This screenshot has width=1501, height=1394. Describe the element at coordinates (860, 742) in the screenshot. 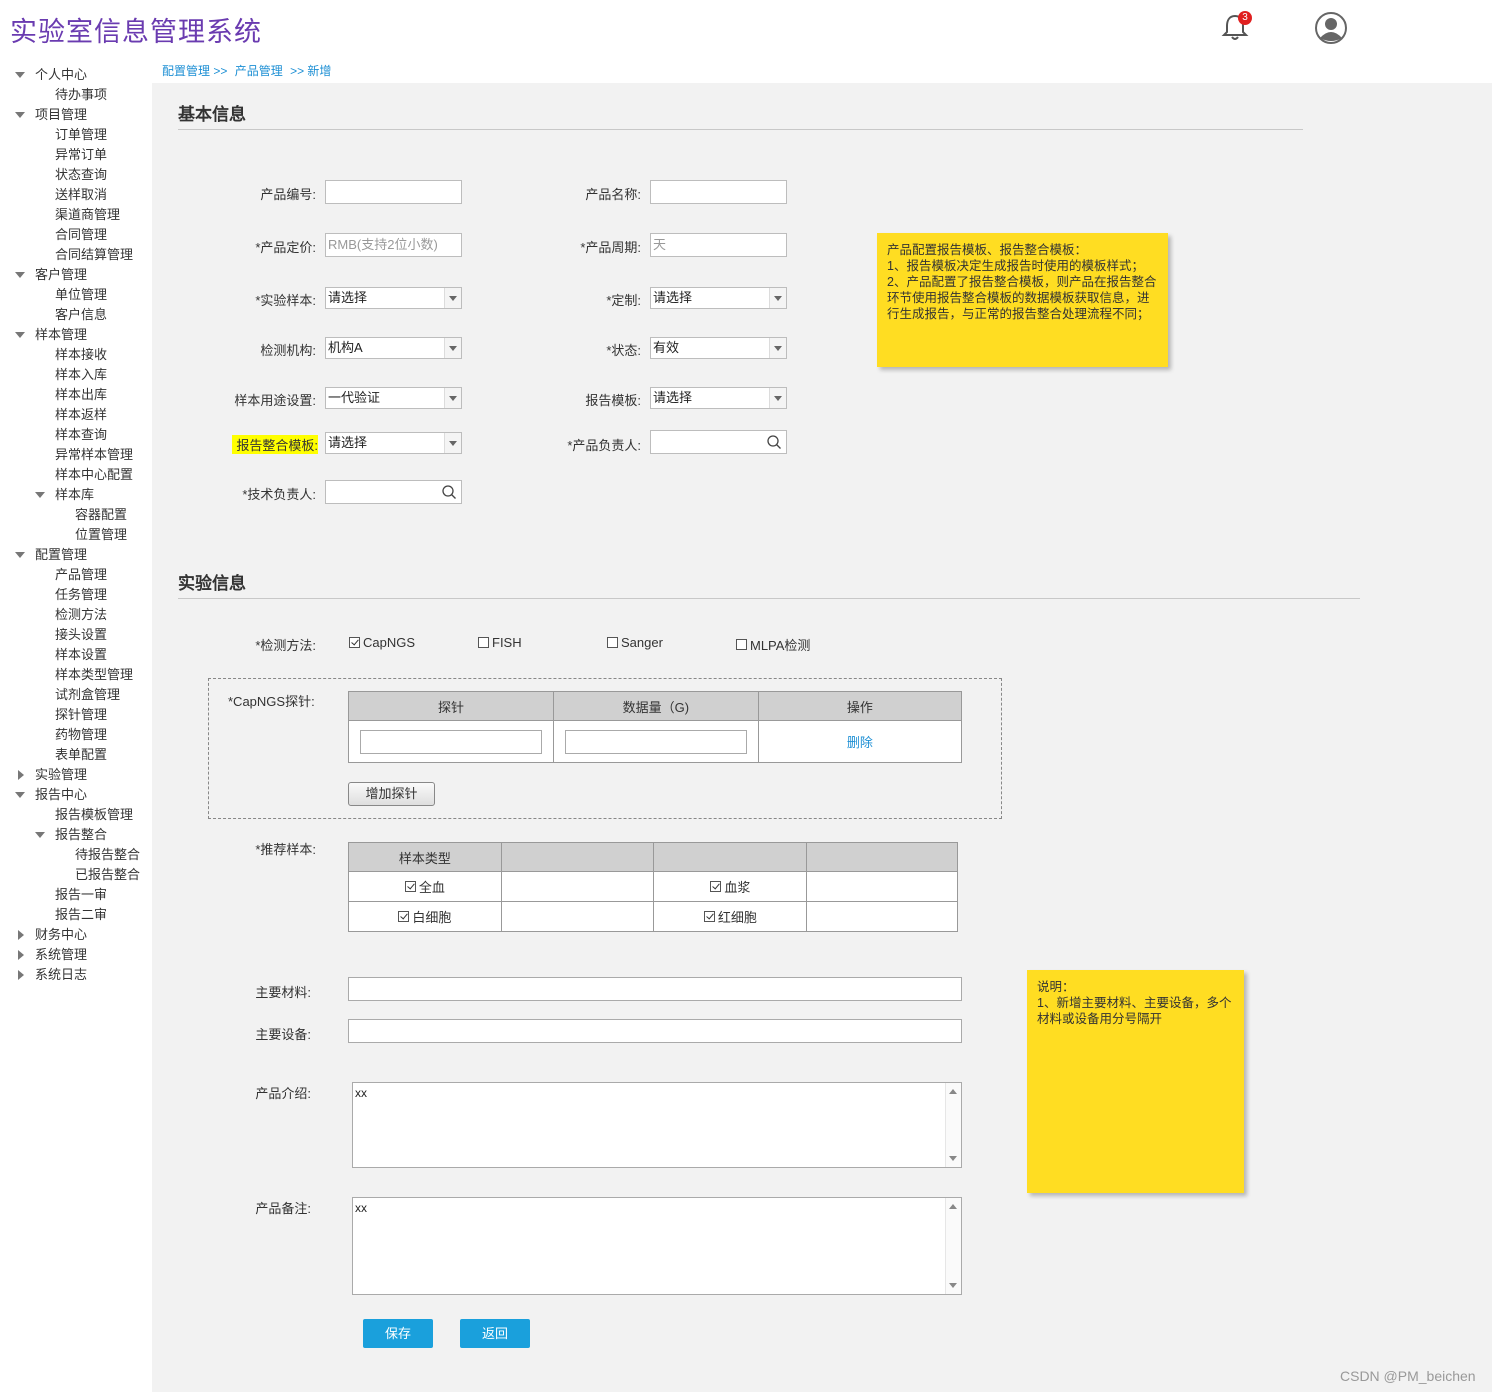

I see `delete-link: 删除` at that location.